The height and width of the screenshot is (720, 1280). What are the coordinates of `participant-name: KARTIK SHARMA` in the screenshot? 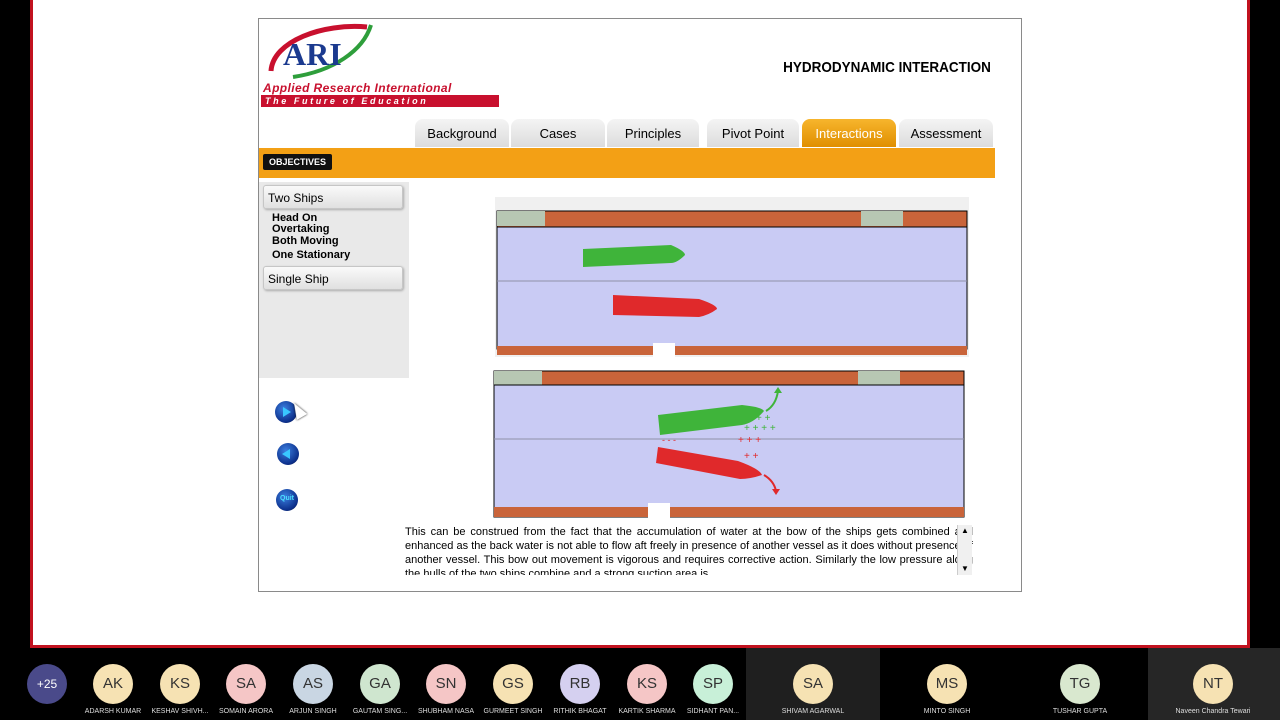 It's located at (647, 711).